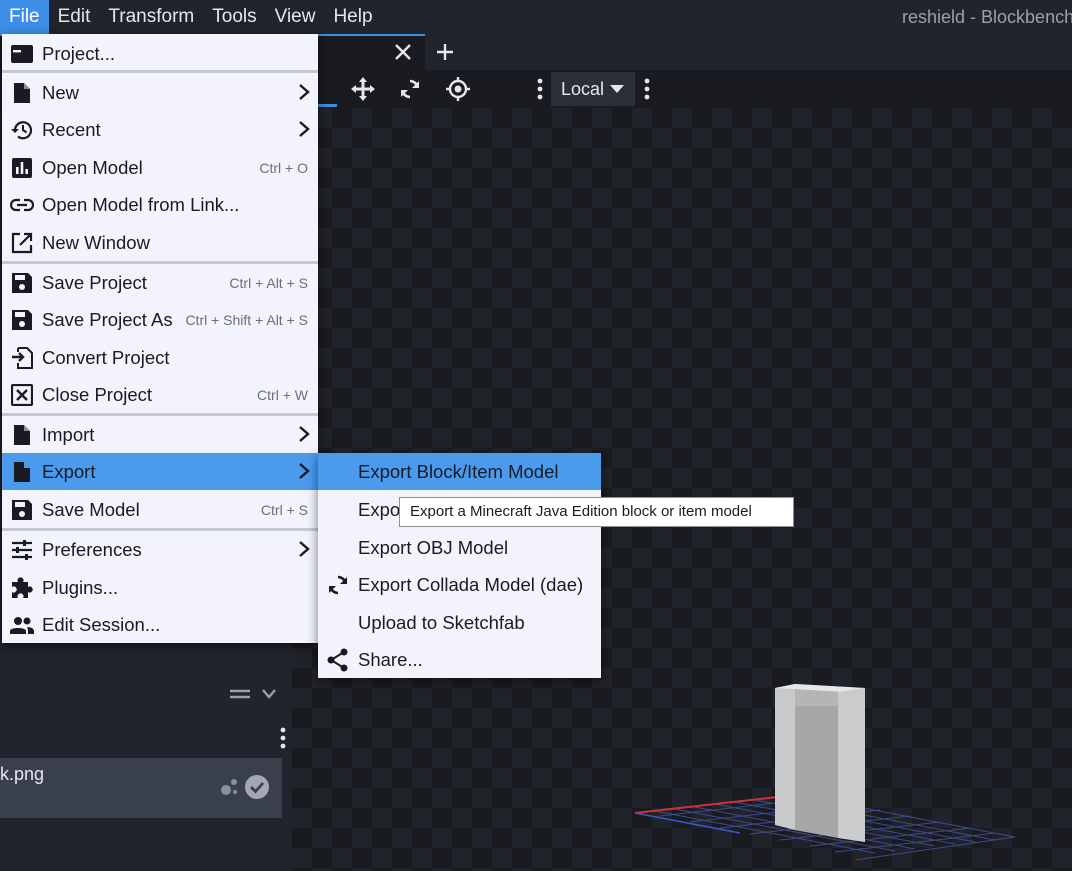 The width and height of the screenshot is (1072, 871). Describe the element at coordinates (74, 17) in the screenshot. I see `menu-edit: Edit` at that location.